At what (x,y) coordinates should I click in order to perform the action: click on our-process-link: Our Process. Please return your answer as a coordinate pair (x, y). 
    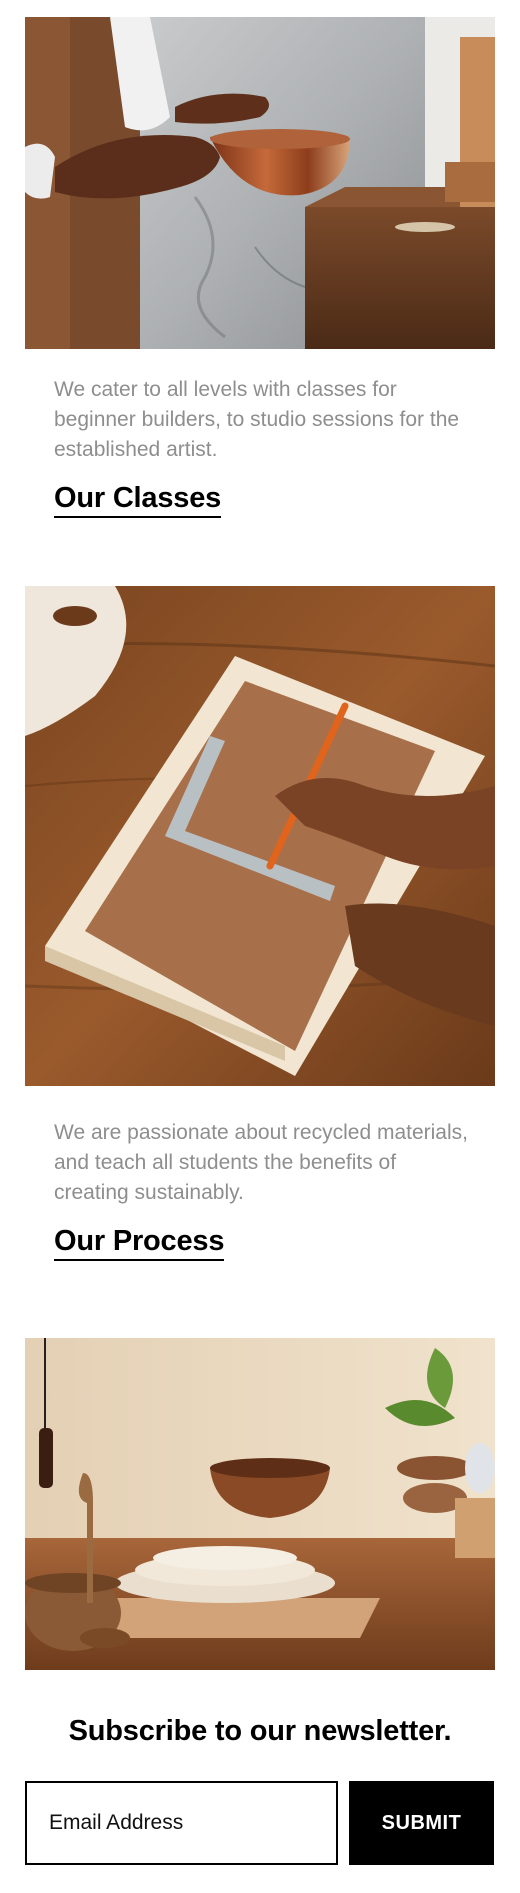
    Looking at the image, I should click on (139, 1242).